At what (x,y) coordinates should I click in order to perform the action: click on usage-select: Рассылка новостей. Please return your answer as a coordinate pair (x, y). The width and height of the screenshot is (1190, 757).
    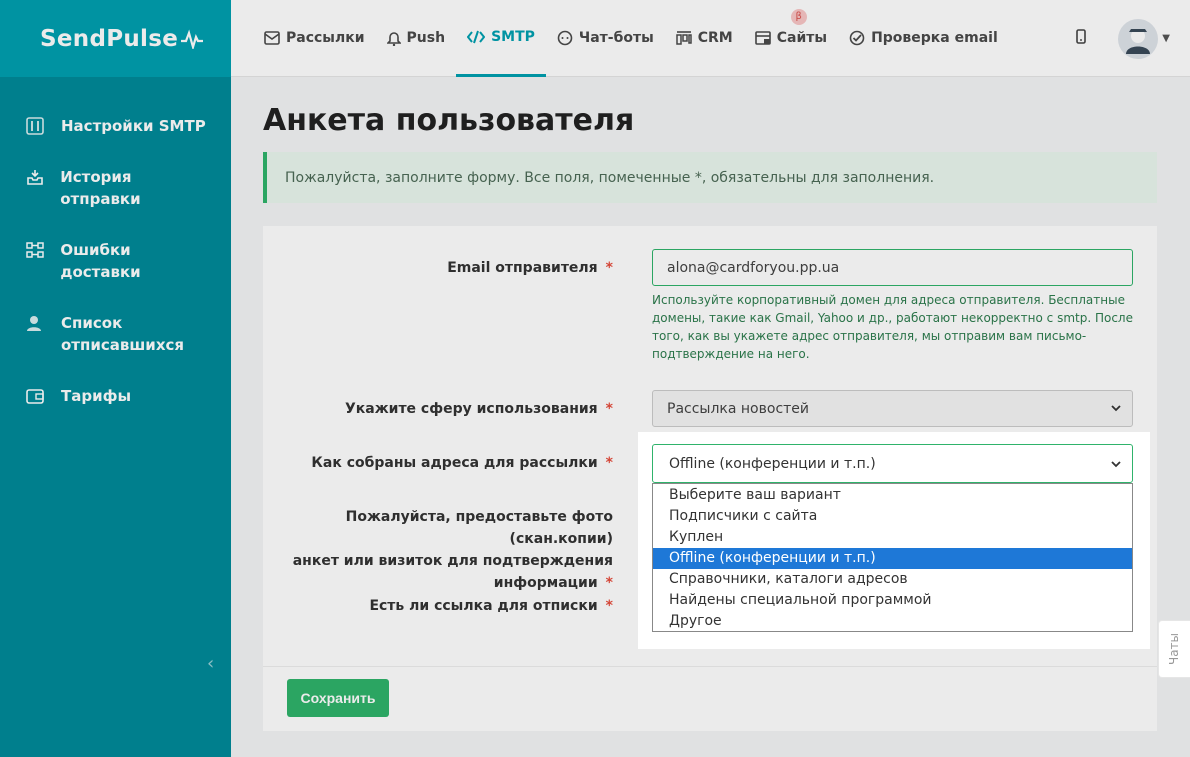
    Looking at the image, I should click on (892, 408).